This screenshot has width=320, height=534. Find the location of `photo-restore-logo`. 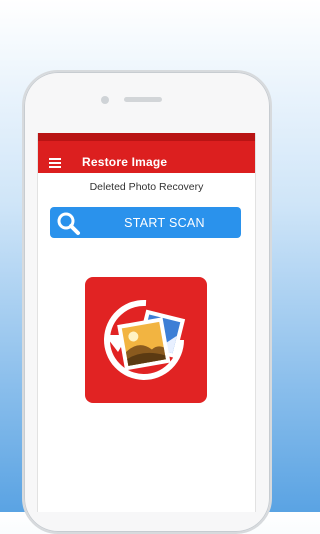

photo-restore-logo is located at coordinates (146, 340).